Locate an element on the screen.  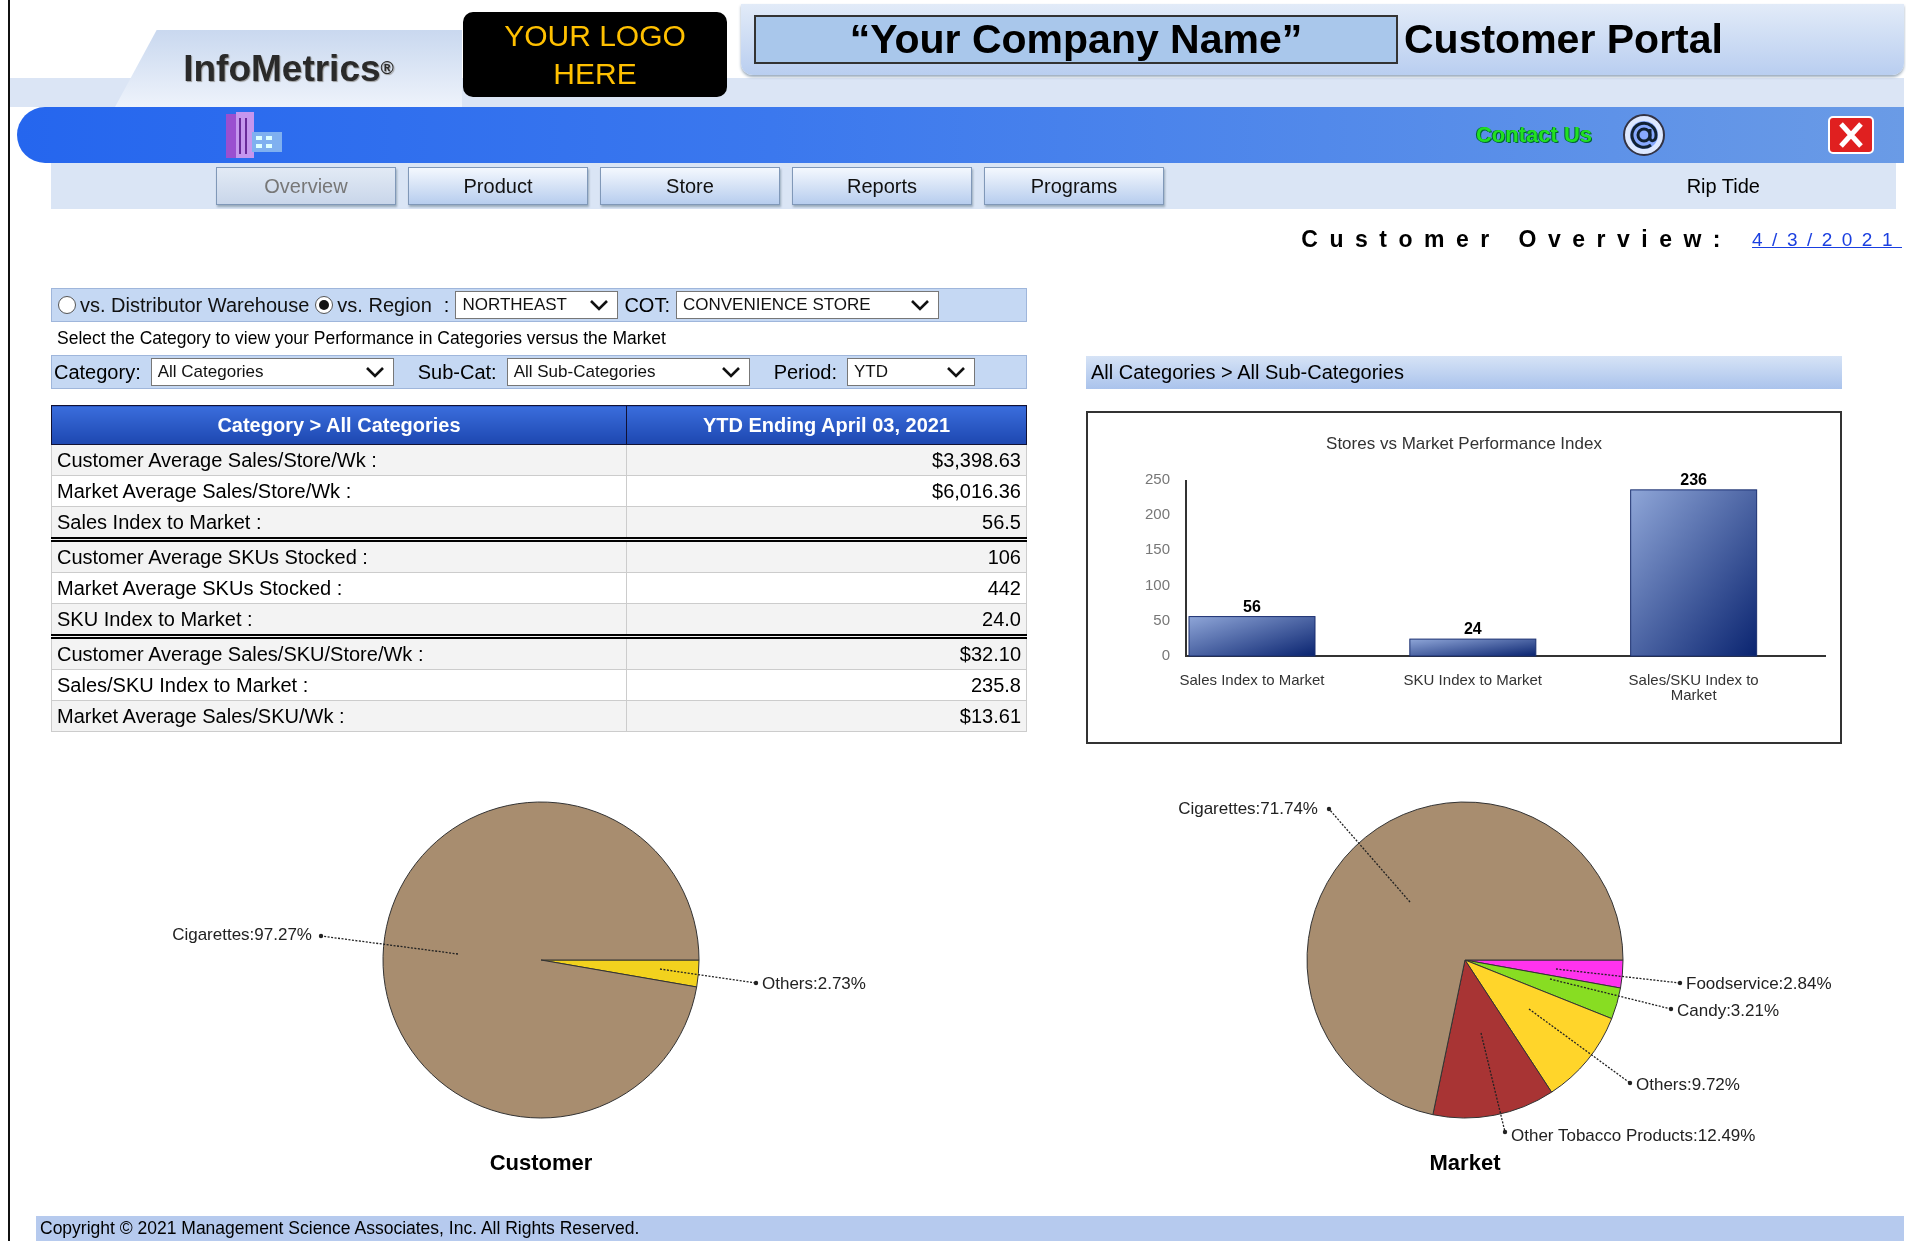
metric-value: 106 is located at coordinates (826, 556).